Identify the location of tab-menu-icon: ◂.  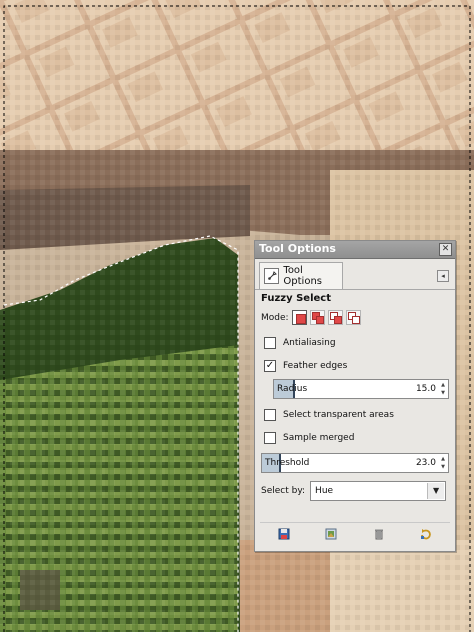
(443, 276).